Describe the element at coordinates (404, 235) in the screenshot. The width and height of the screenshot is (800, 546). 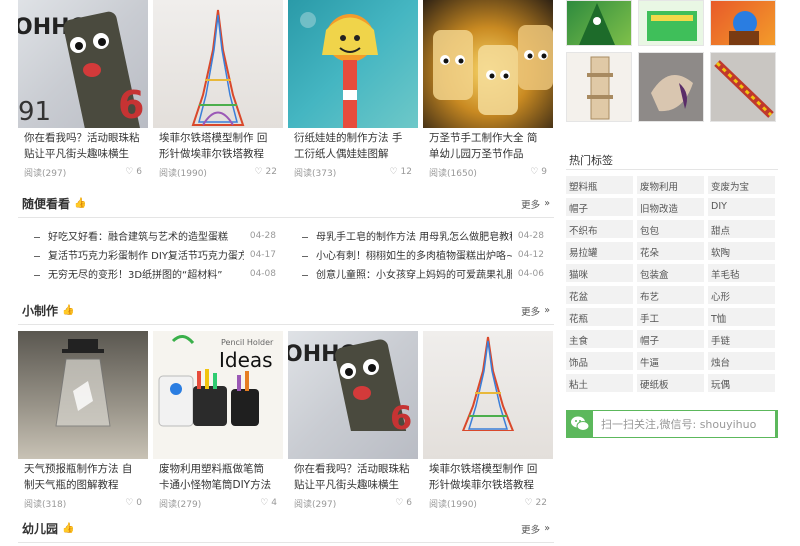
I see `news-title: 母乳手工皂的制作方法 用母乳怎么做肥皂教程` at that location.